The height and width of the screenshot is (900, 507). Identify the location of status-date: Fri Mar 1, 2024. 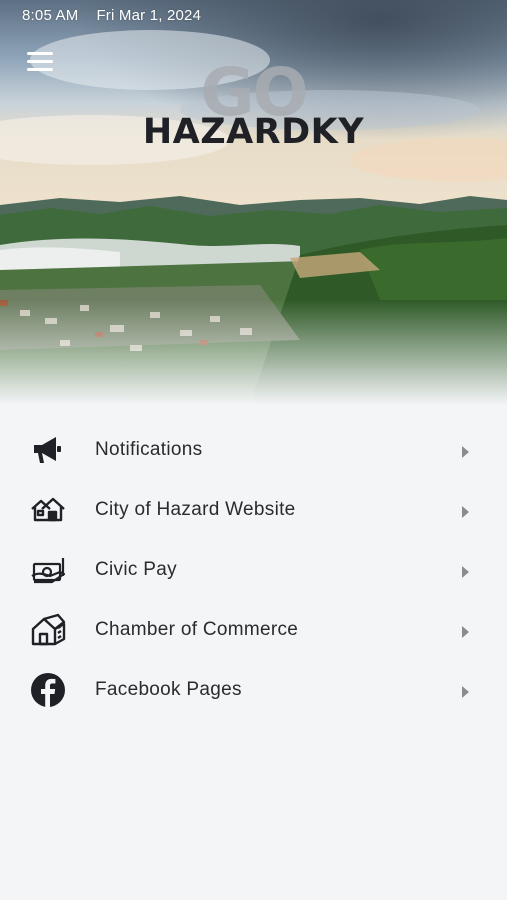
(149, 15).